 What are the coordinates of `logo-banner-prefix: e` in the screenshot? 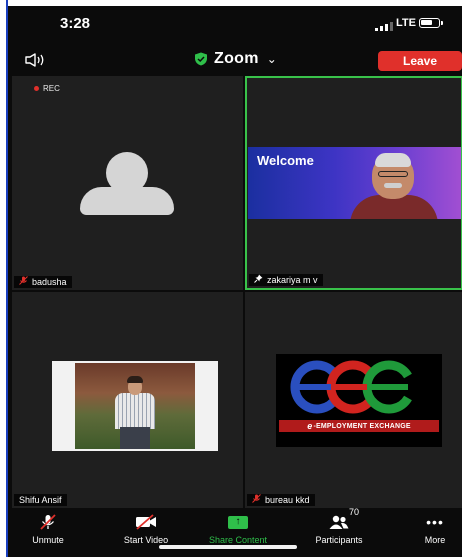 It's located at (310, 426).